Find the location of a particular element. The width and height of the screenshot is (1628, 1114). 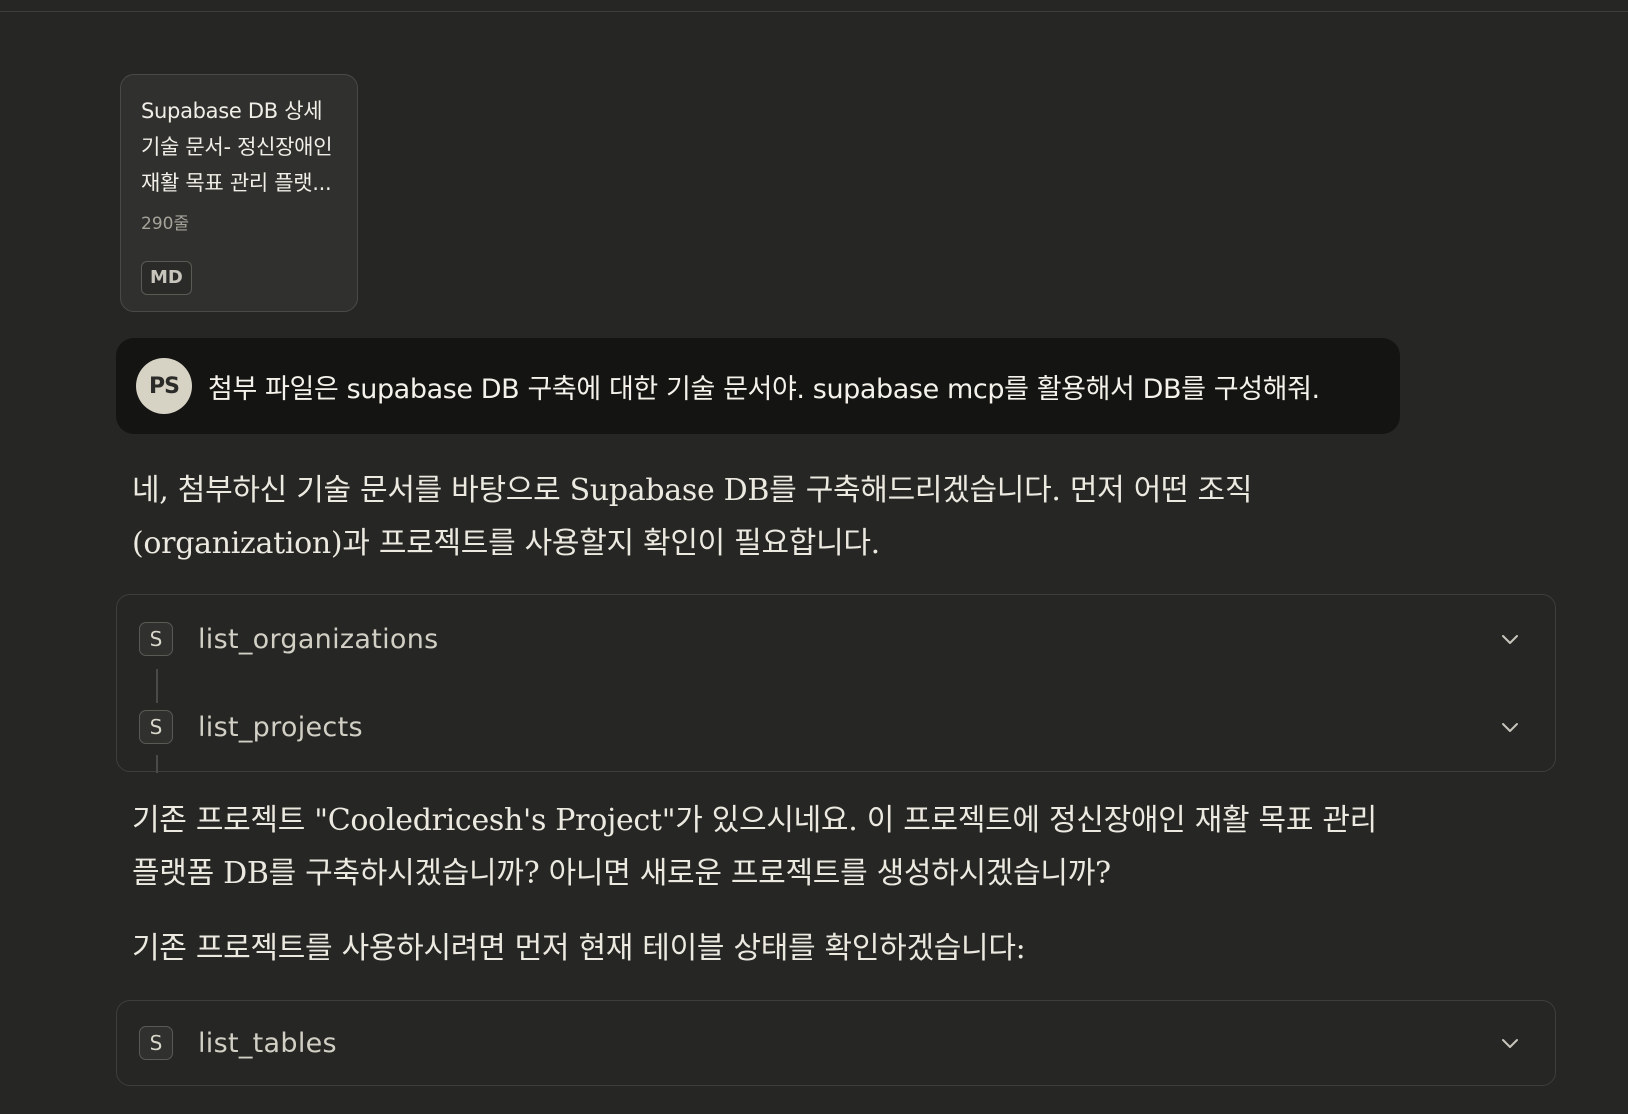

file-type-badge: MD is located at coordinates (166, 278).